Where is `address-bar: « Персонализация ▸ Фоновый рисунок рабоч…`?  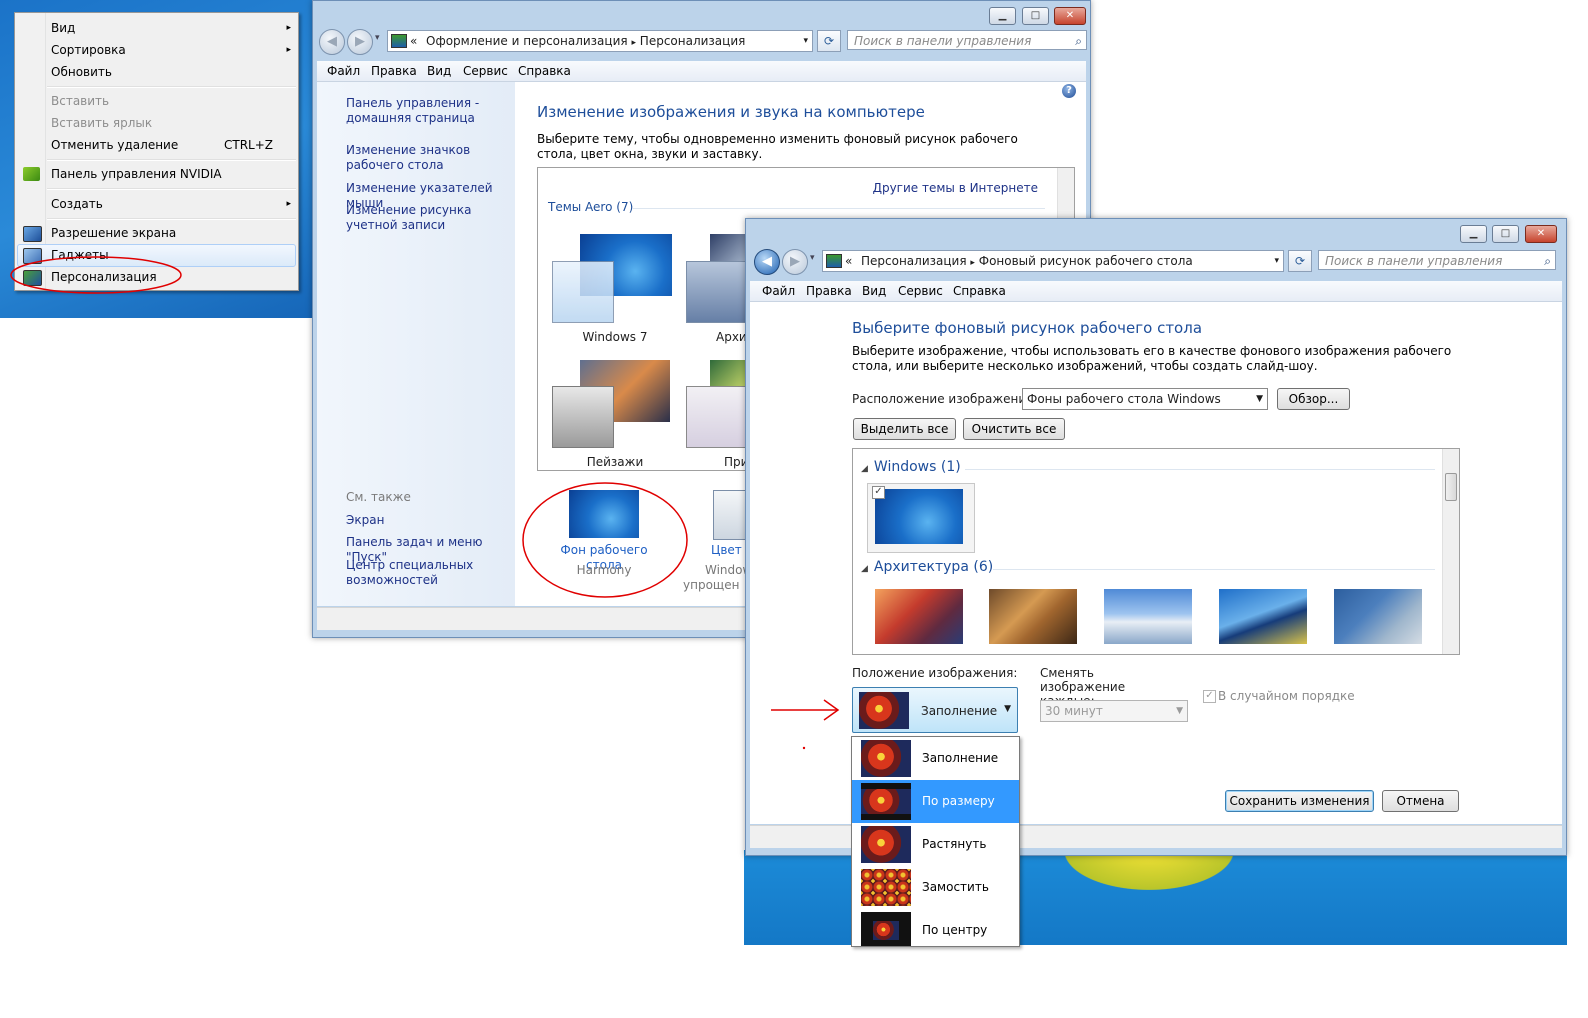
address-bar: « Персонализация ▸ Фоновый рисунок рабоч… is located at coordinates (1053, 261).